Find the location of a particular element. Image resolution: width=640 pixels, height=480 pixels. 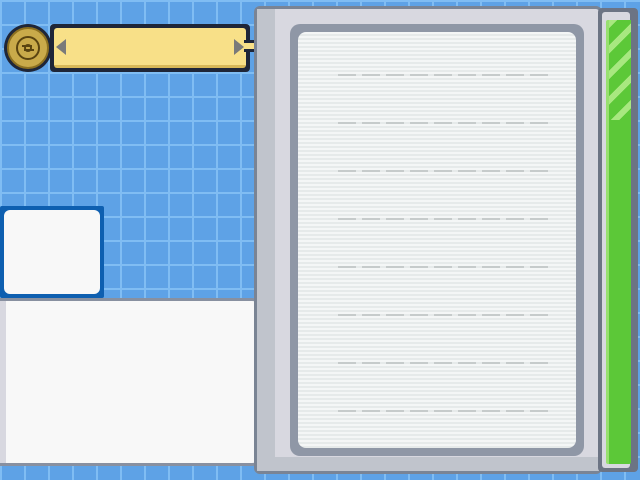

dial-button is located at coordinates (28, 48).